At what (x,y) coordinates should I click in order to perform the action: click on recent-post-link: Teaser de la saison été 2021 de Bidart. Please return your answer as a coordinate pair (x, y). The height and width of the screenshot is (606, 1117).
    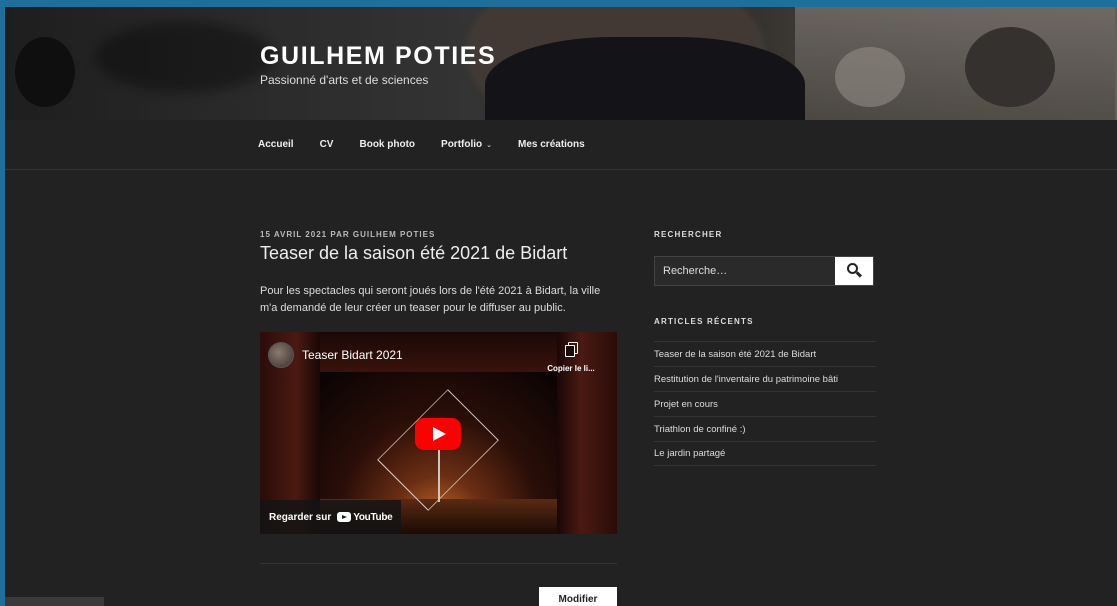
    Looking at the image, I should click on (765, 353).